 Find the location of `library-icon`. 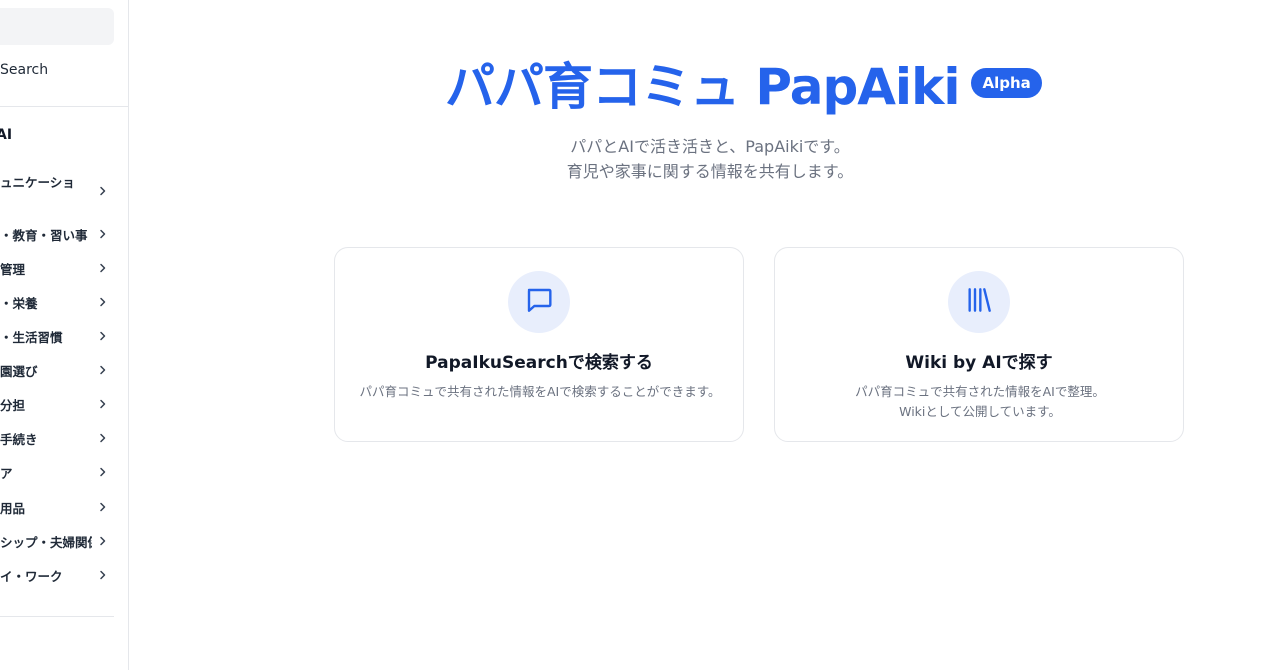

library-icon is located at coordinates (979, 302).